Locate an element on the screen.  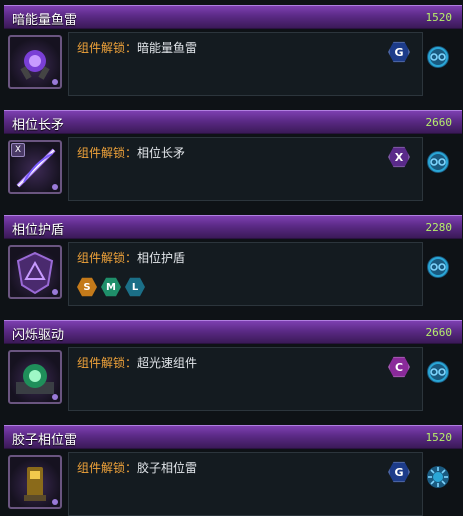
size-badges: S M L is located at coordinates (111, 287).